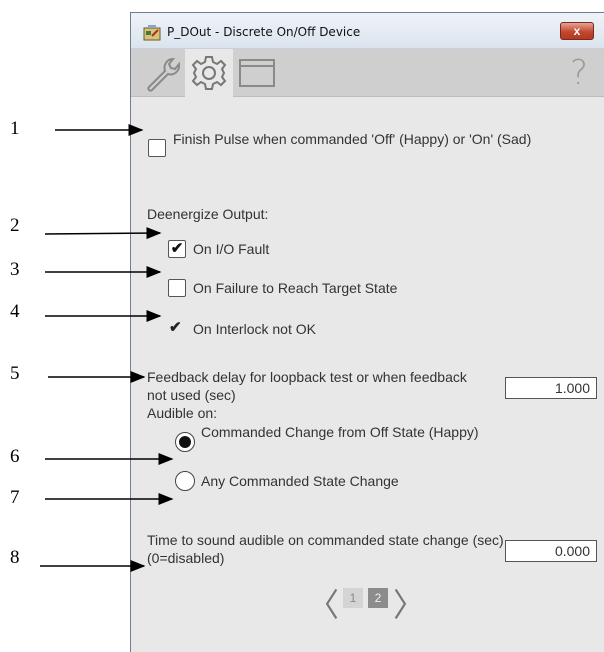  What do you see at coordinates (409, 603) in the screenshot?
I see `next-page-button: 〉` at bounding box center [409, 603].